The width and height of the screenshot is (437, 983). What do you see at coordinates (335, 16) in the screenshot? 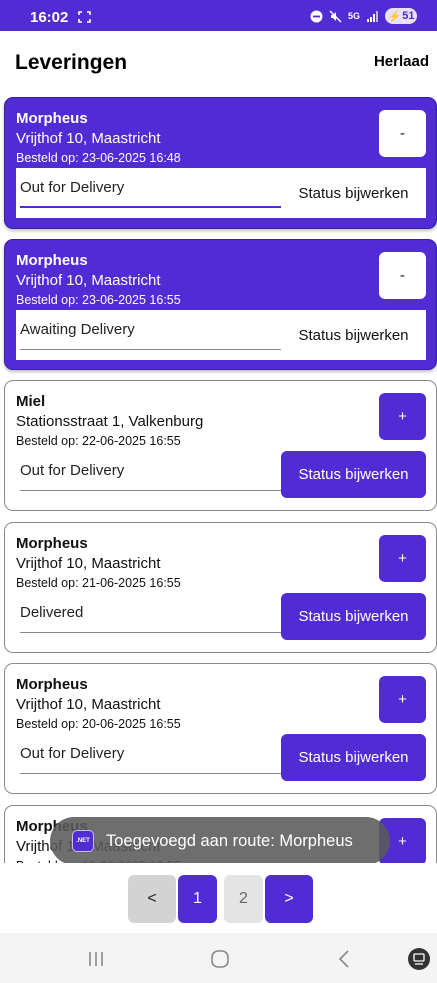
I see `mute-icon` at bounding box center [335, 16].